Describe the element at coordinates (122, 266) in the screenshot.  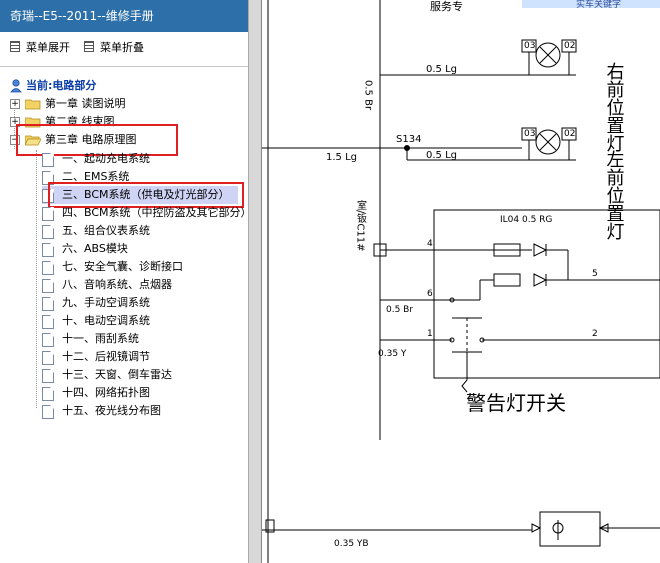
I see `item-label: 七、安全气囊、诊断接口` at that location.